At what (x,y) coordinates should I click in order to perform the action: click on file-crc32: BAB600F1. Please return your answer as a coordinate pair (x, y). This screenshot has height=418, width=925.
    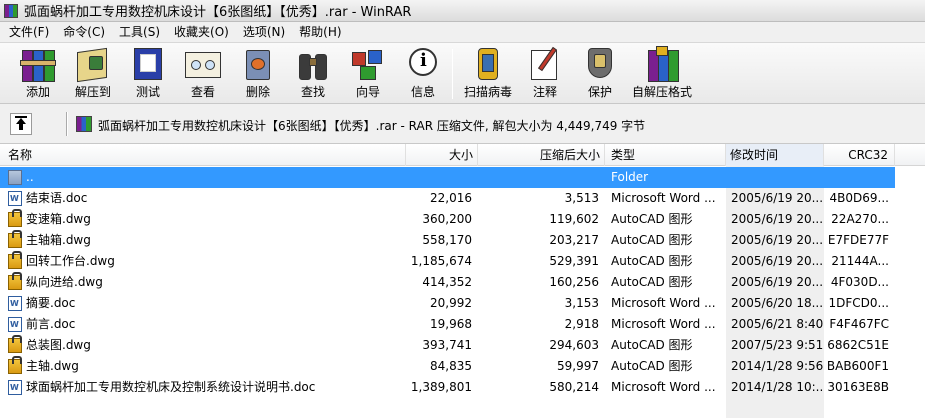
    Looking at the image, I should click on (857, 366).